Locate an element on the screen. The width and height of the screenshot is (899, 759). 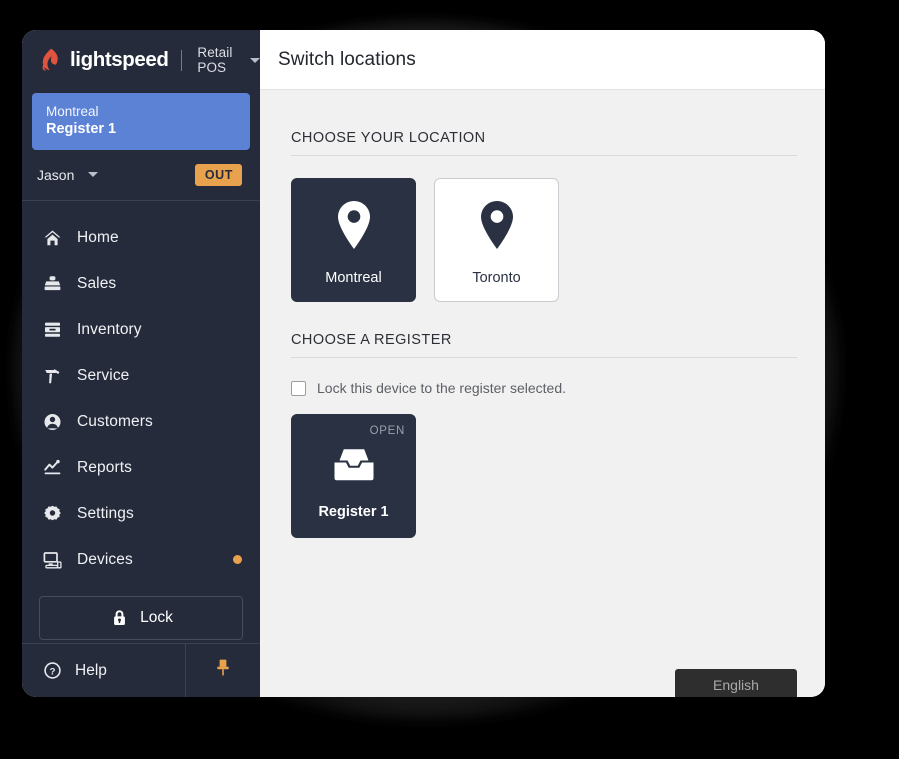
padlock-icon is located at coordinates (119, 618).